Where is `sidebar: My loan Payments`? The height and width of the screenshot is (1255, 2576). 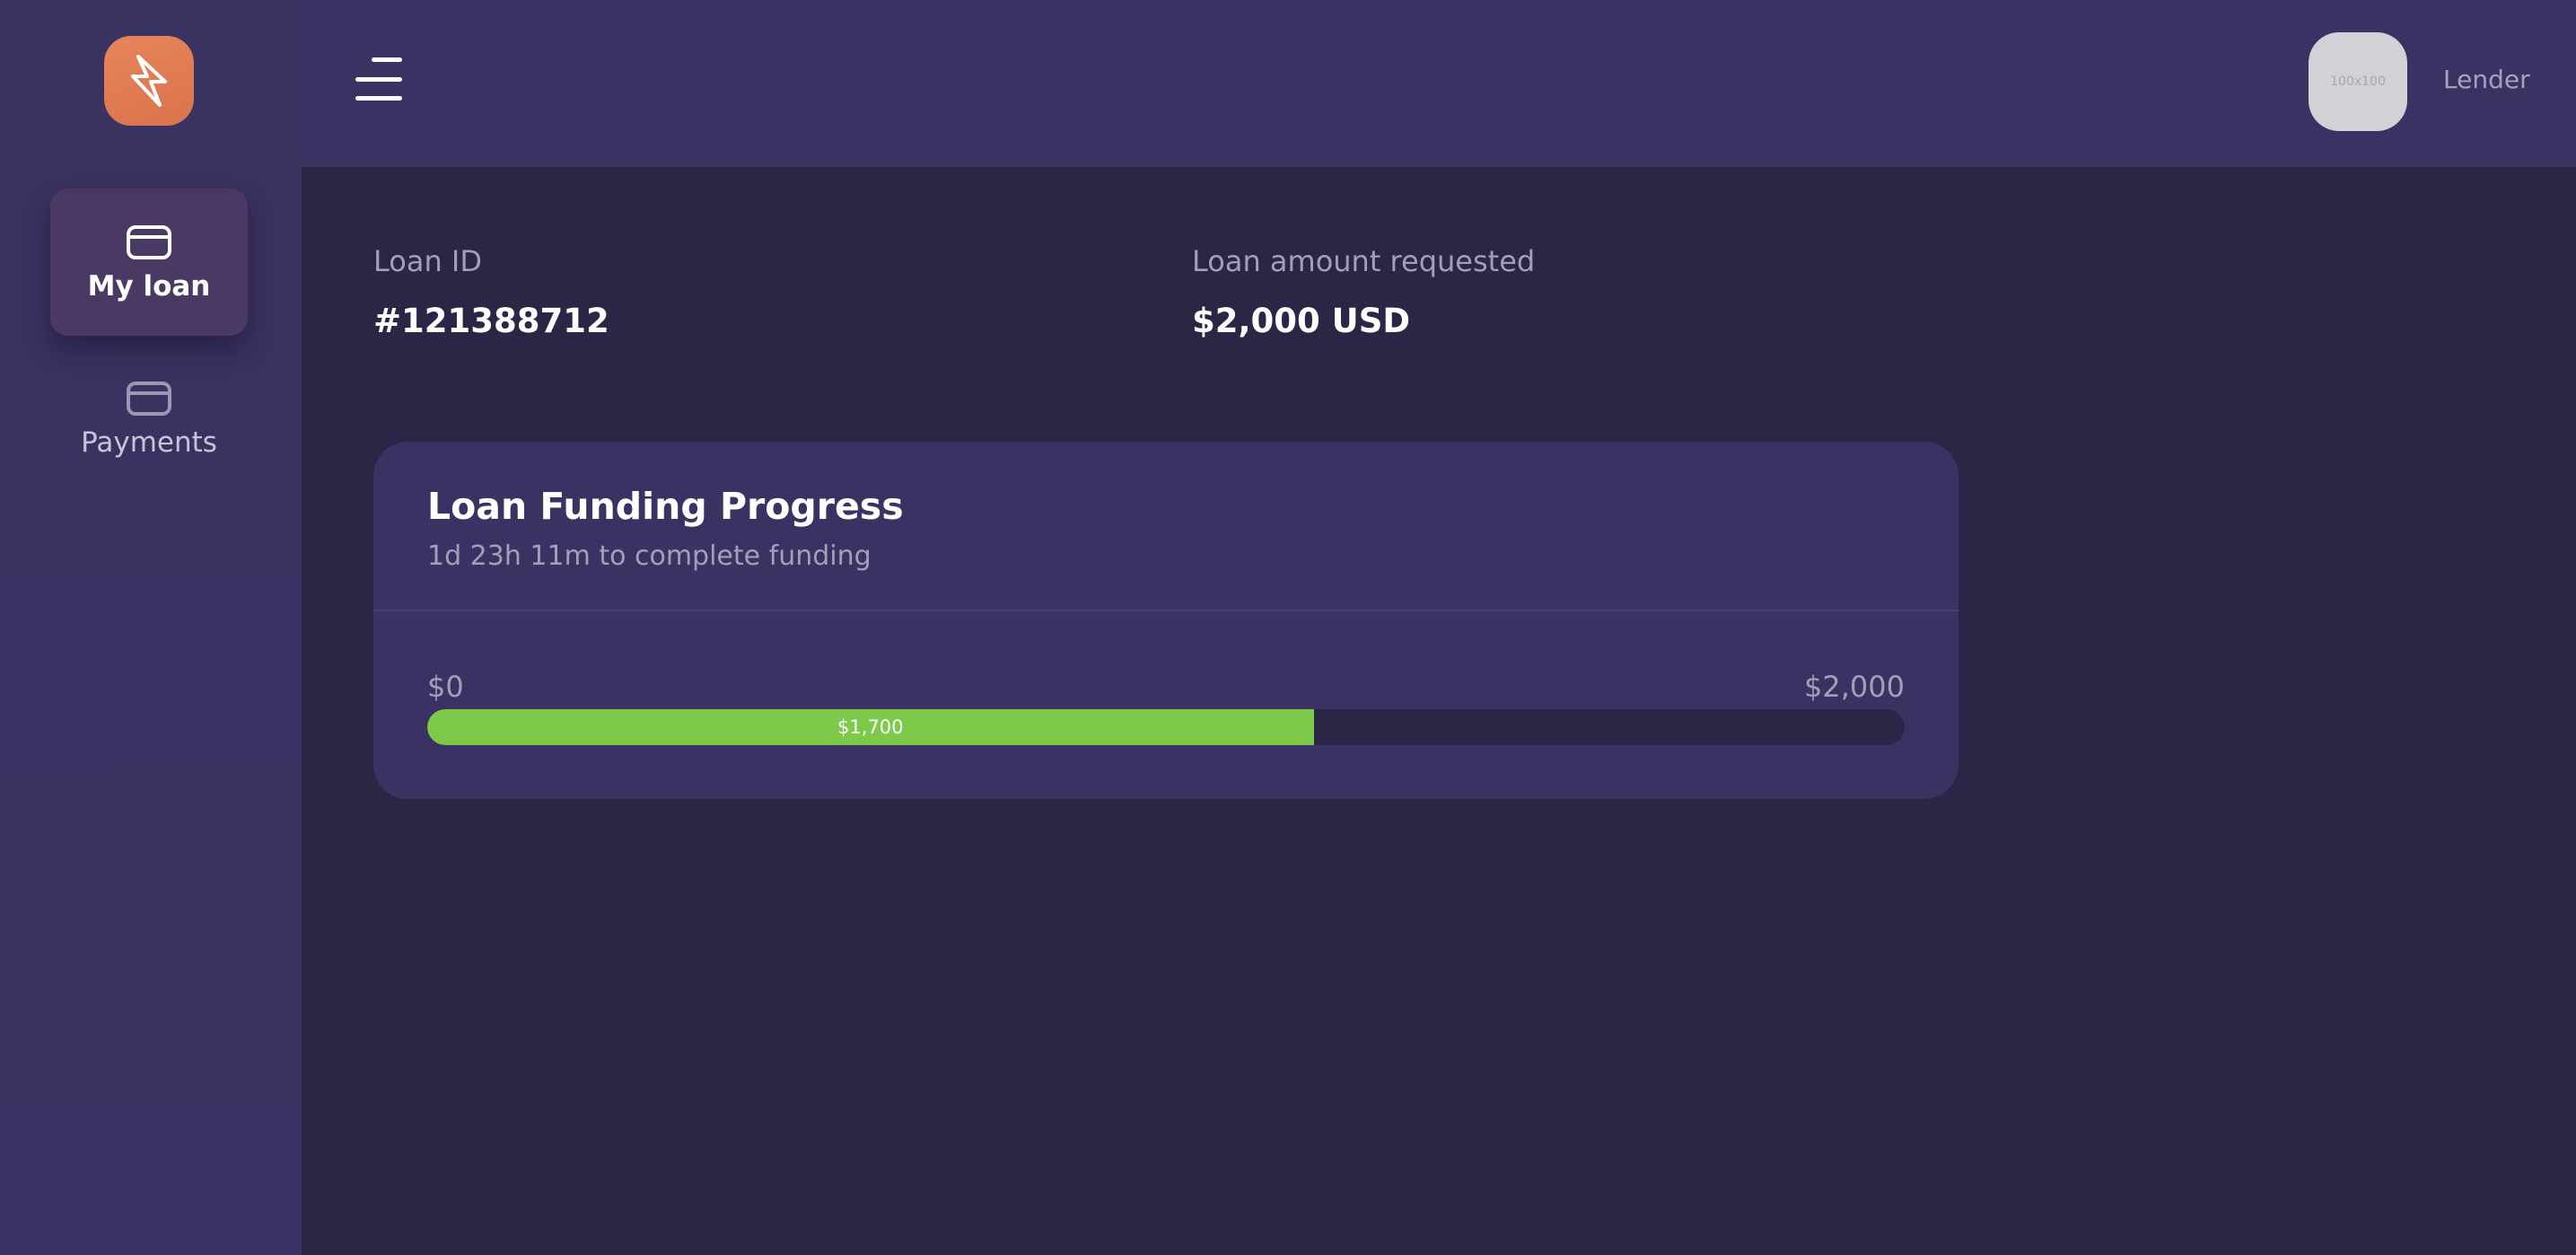 sidebar: My loan Payments is located at coordinates (151, 627).